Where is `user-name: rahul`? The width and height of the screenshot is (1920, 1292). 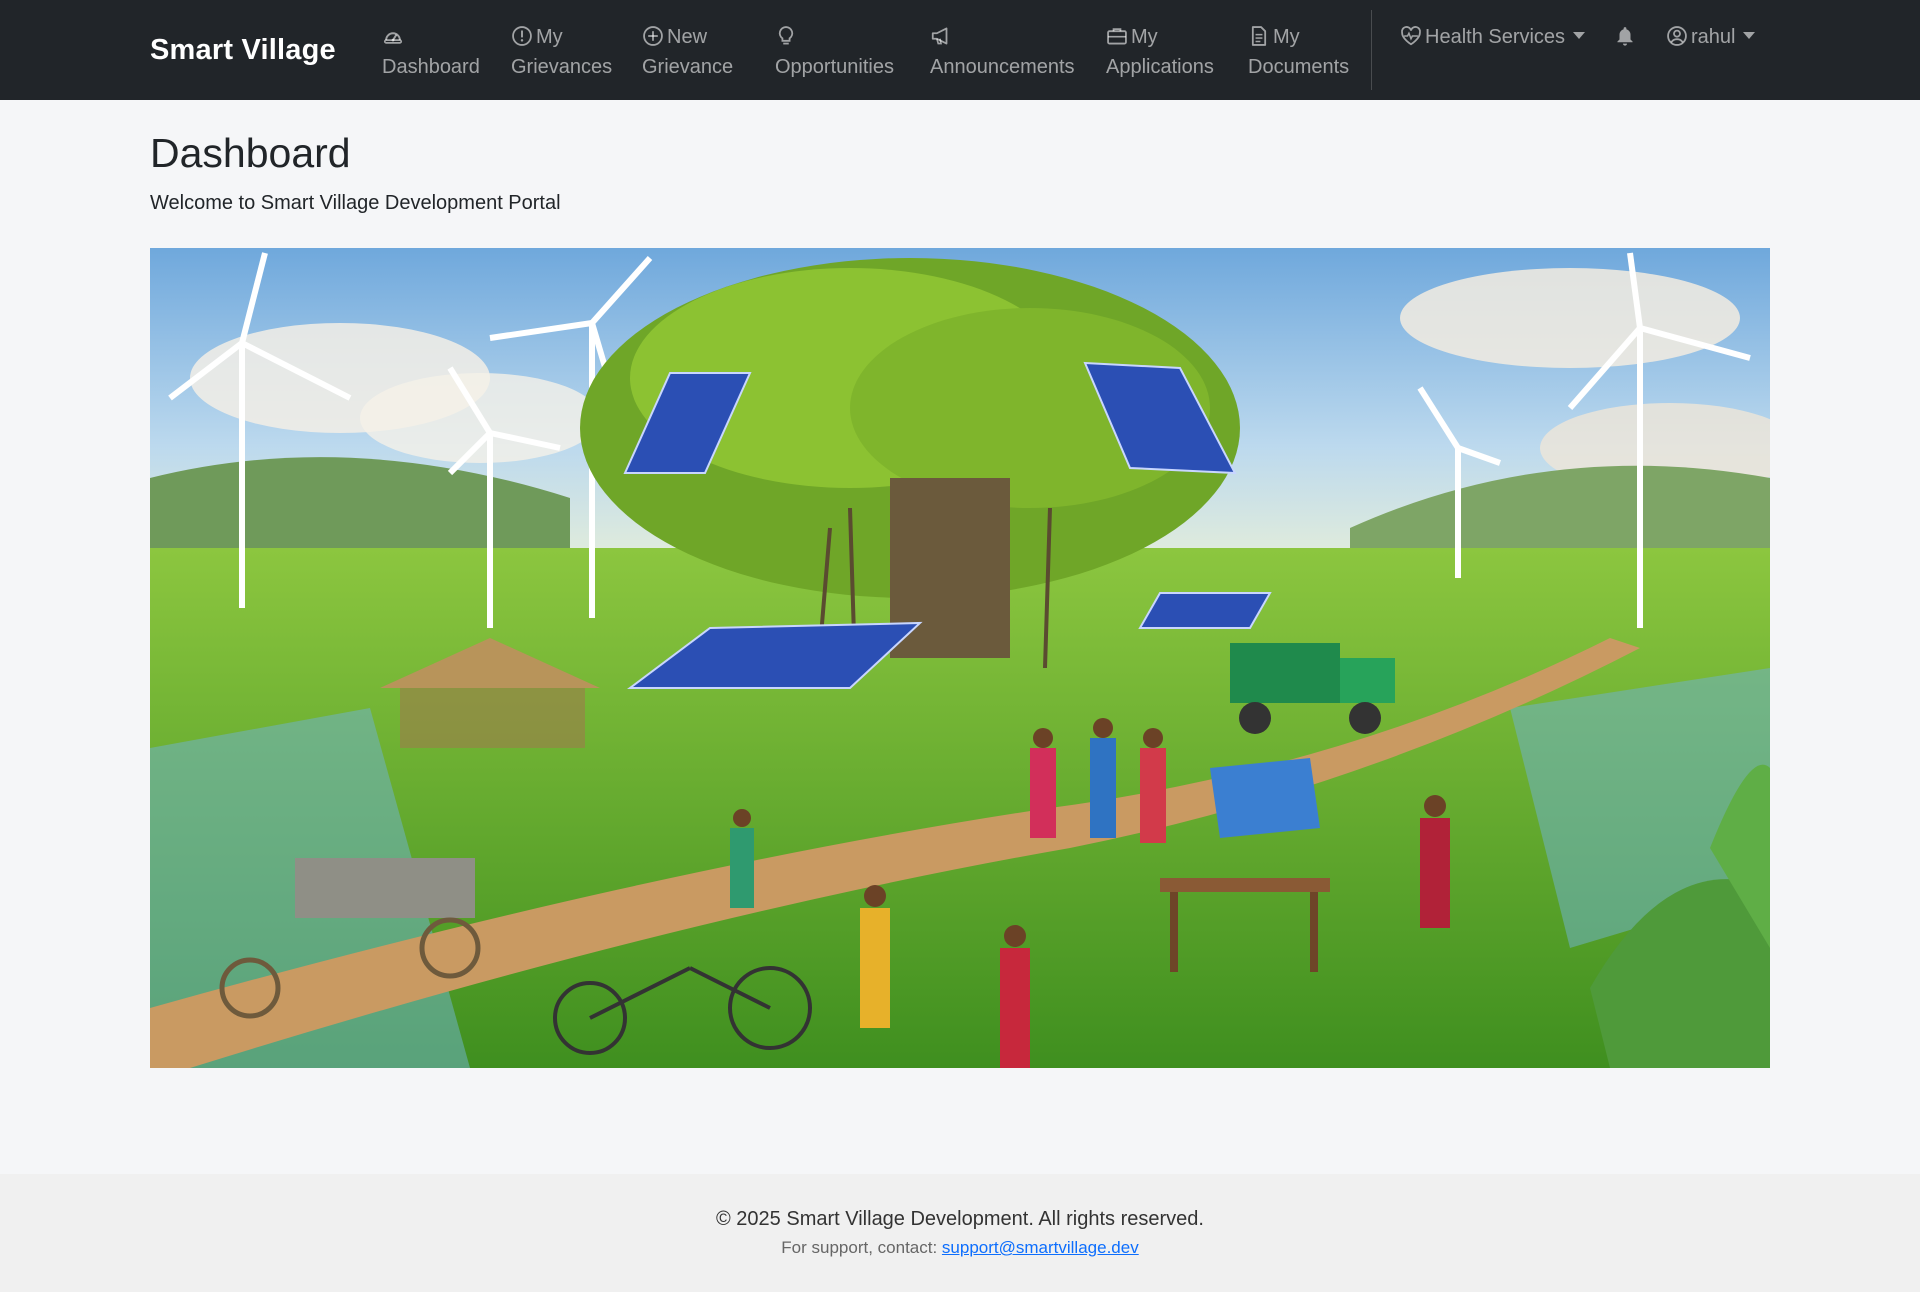
user-name: rahul is located at coordinates (1713, 37).